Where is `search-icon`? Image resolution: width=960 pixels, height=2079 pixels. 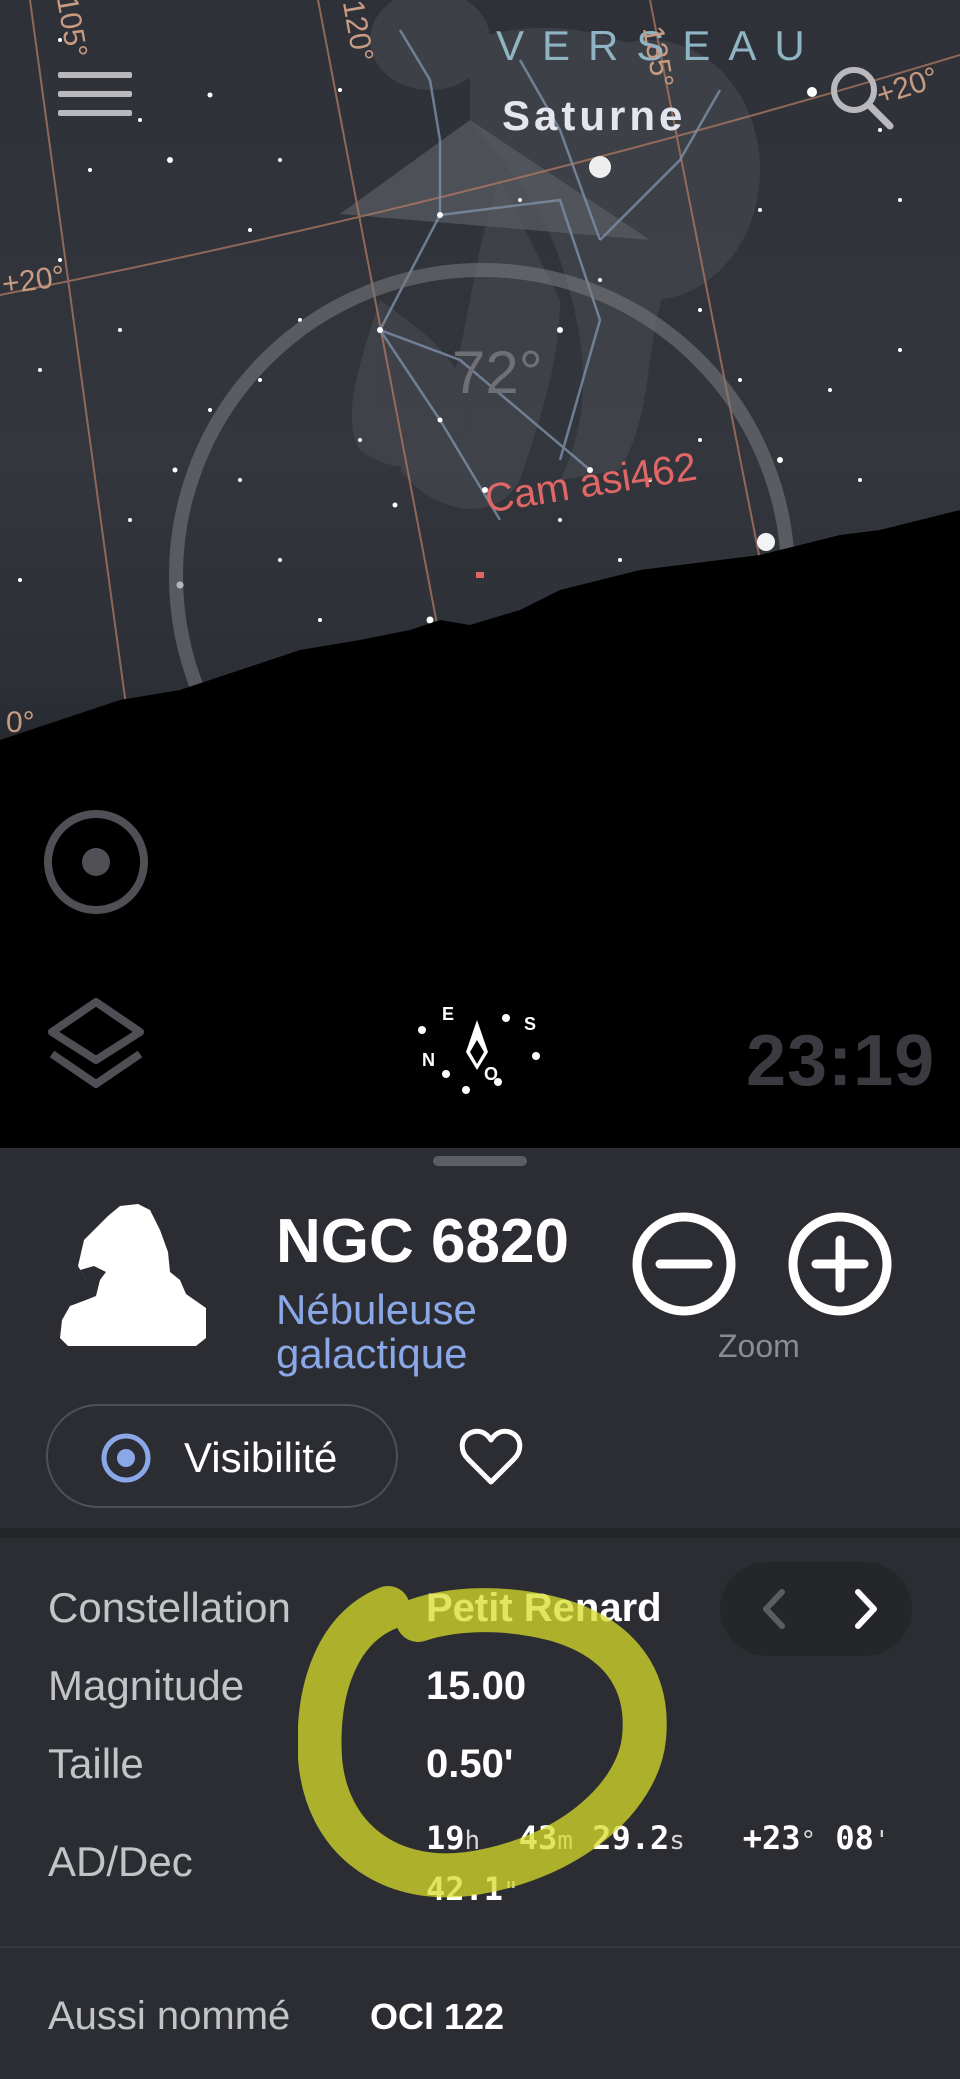 search-icon is located at coordinates (861, 97).